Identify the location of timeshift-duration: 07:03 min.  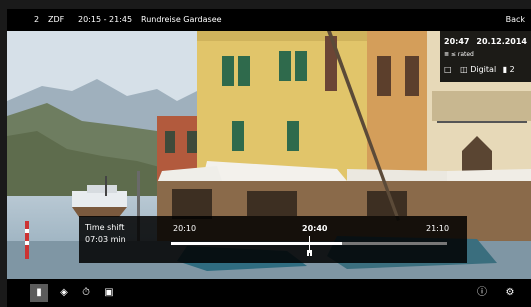
(105, 239).